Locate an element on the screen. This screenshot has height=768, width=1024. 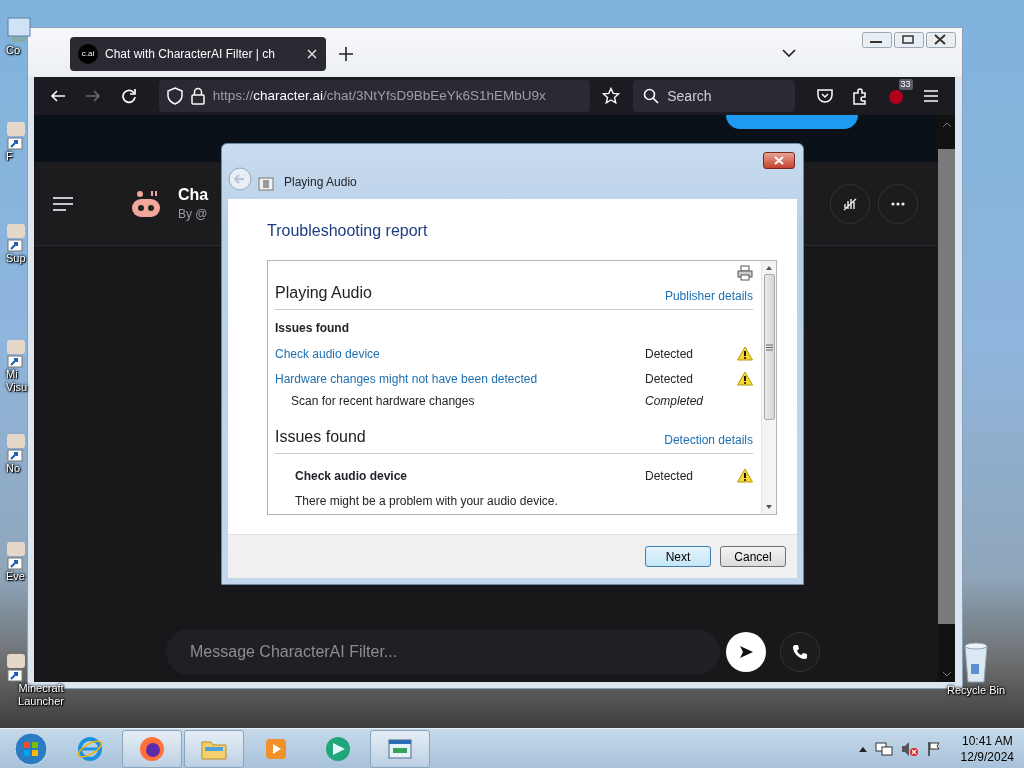
chevron-down-icon is located at coordinates (789, 53).